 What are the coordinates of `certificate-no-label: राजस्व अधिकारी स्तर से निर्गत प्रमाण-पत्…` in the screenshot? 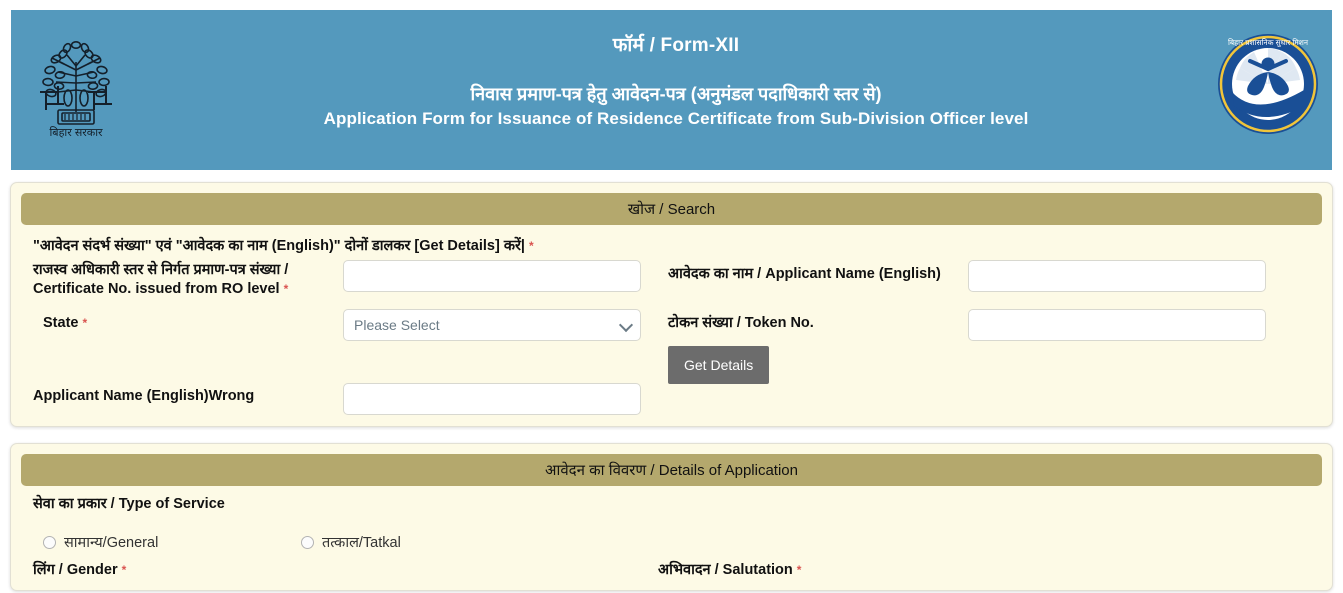 It's located at (183, 280).